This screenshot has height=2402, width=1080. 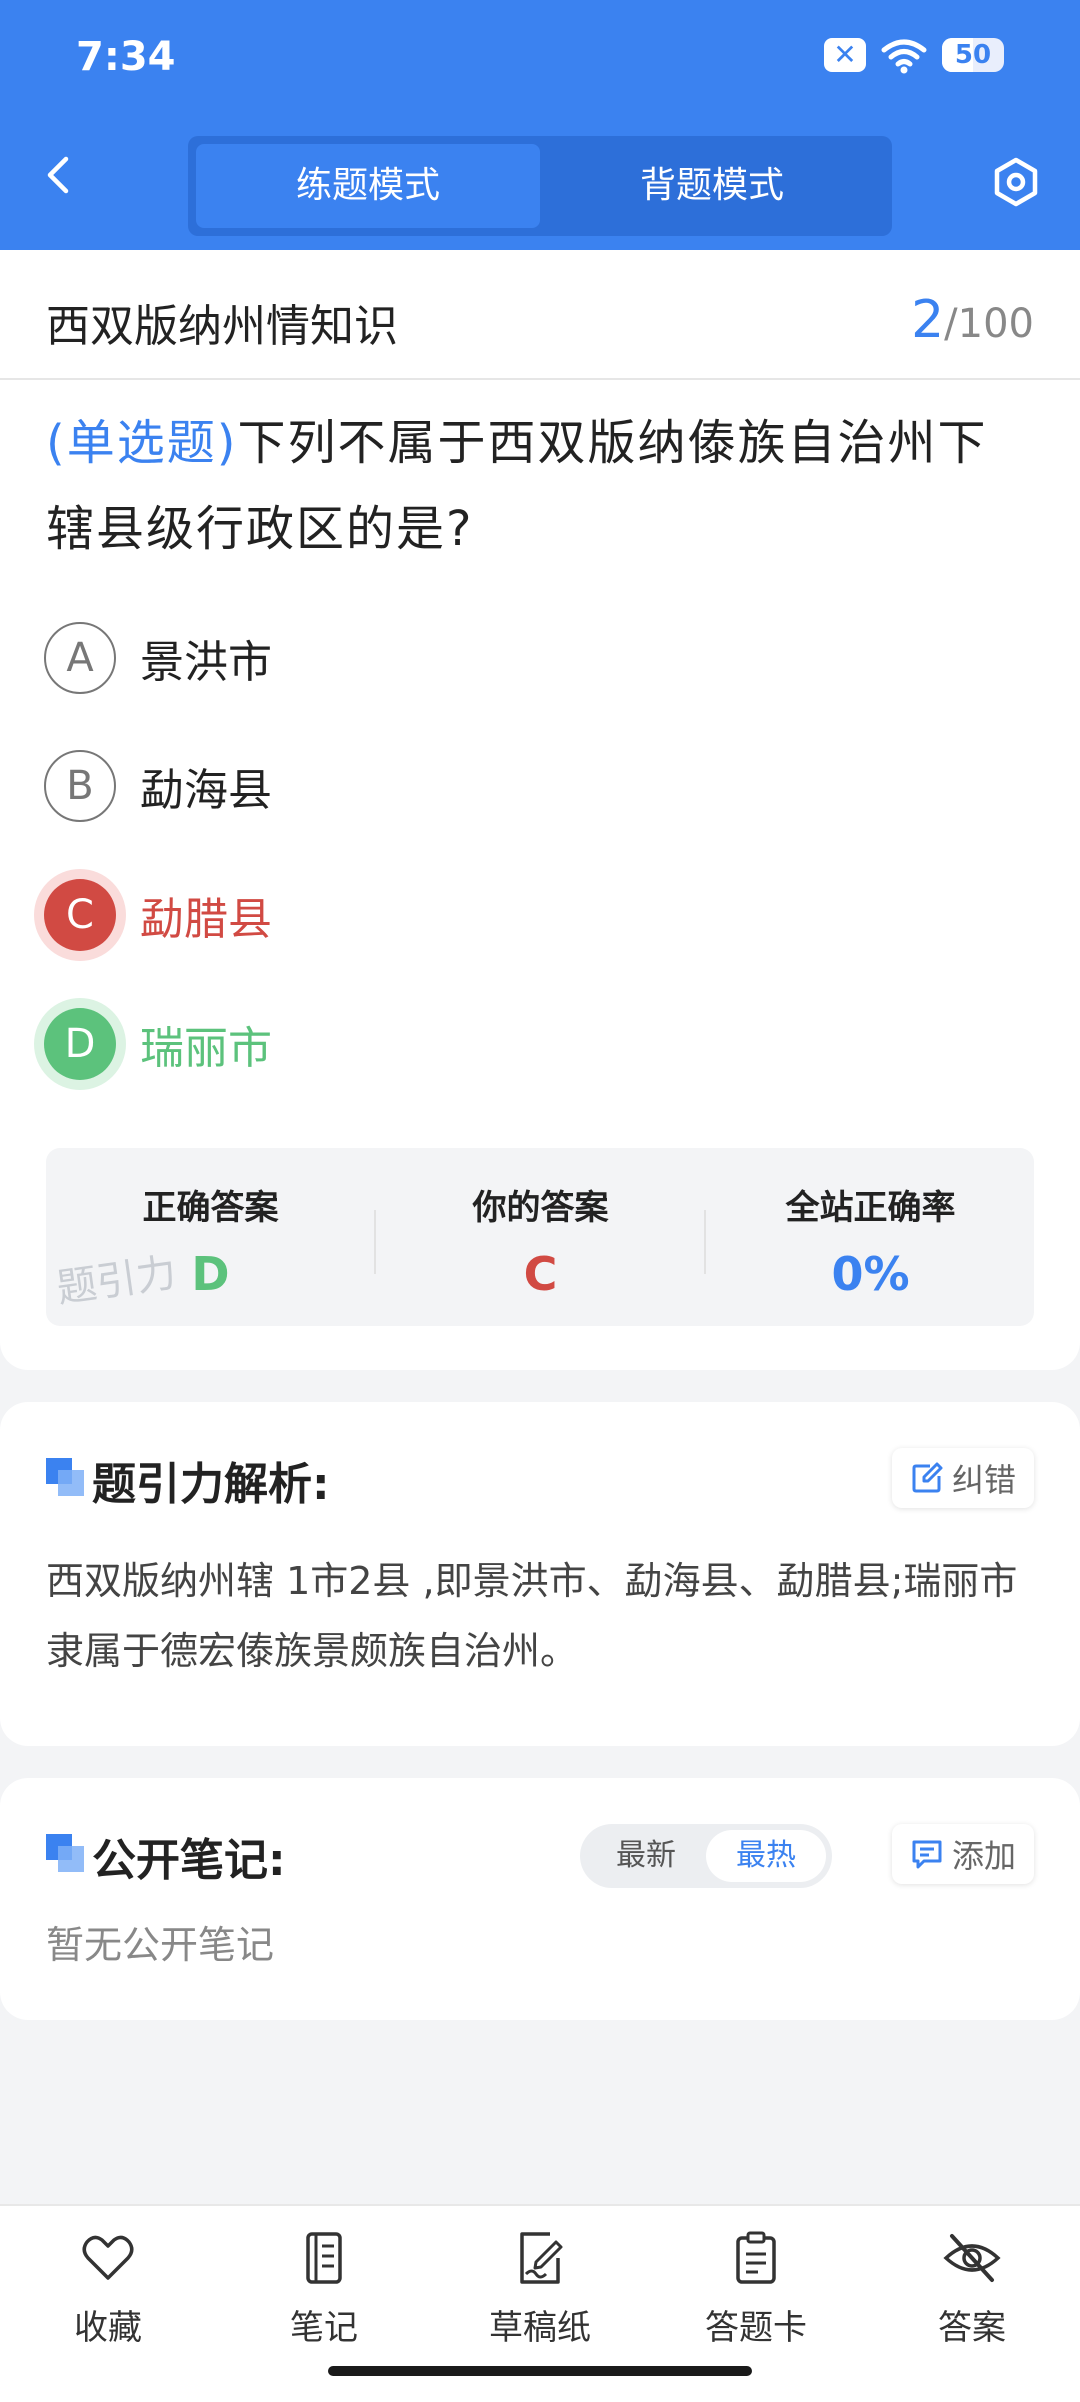 I want to click on tab-notes: 笔记, so click(x=324, y=2288).